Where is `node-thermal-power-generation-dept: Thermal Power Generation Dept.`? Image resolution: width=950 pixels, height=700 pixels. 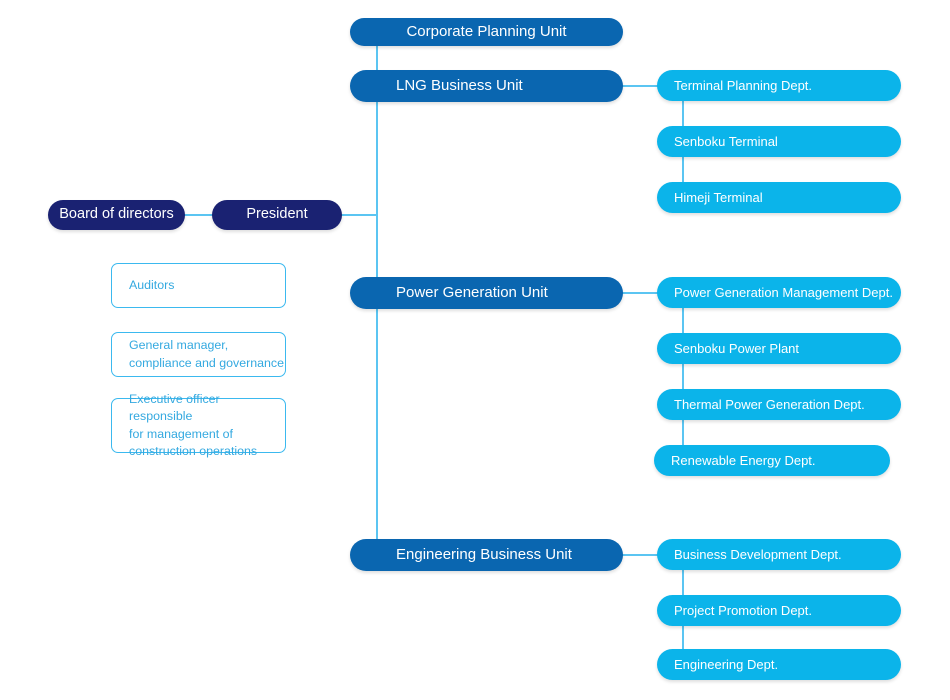 node-thermal-power-generation-dept: Thermal Power Generation Dept. is located at coordinates (779, 404).